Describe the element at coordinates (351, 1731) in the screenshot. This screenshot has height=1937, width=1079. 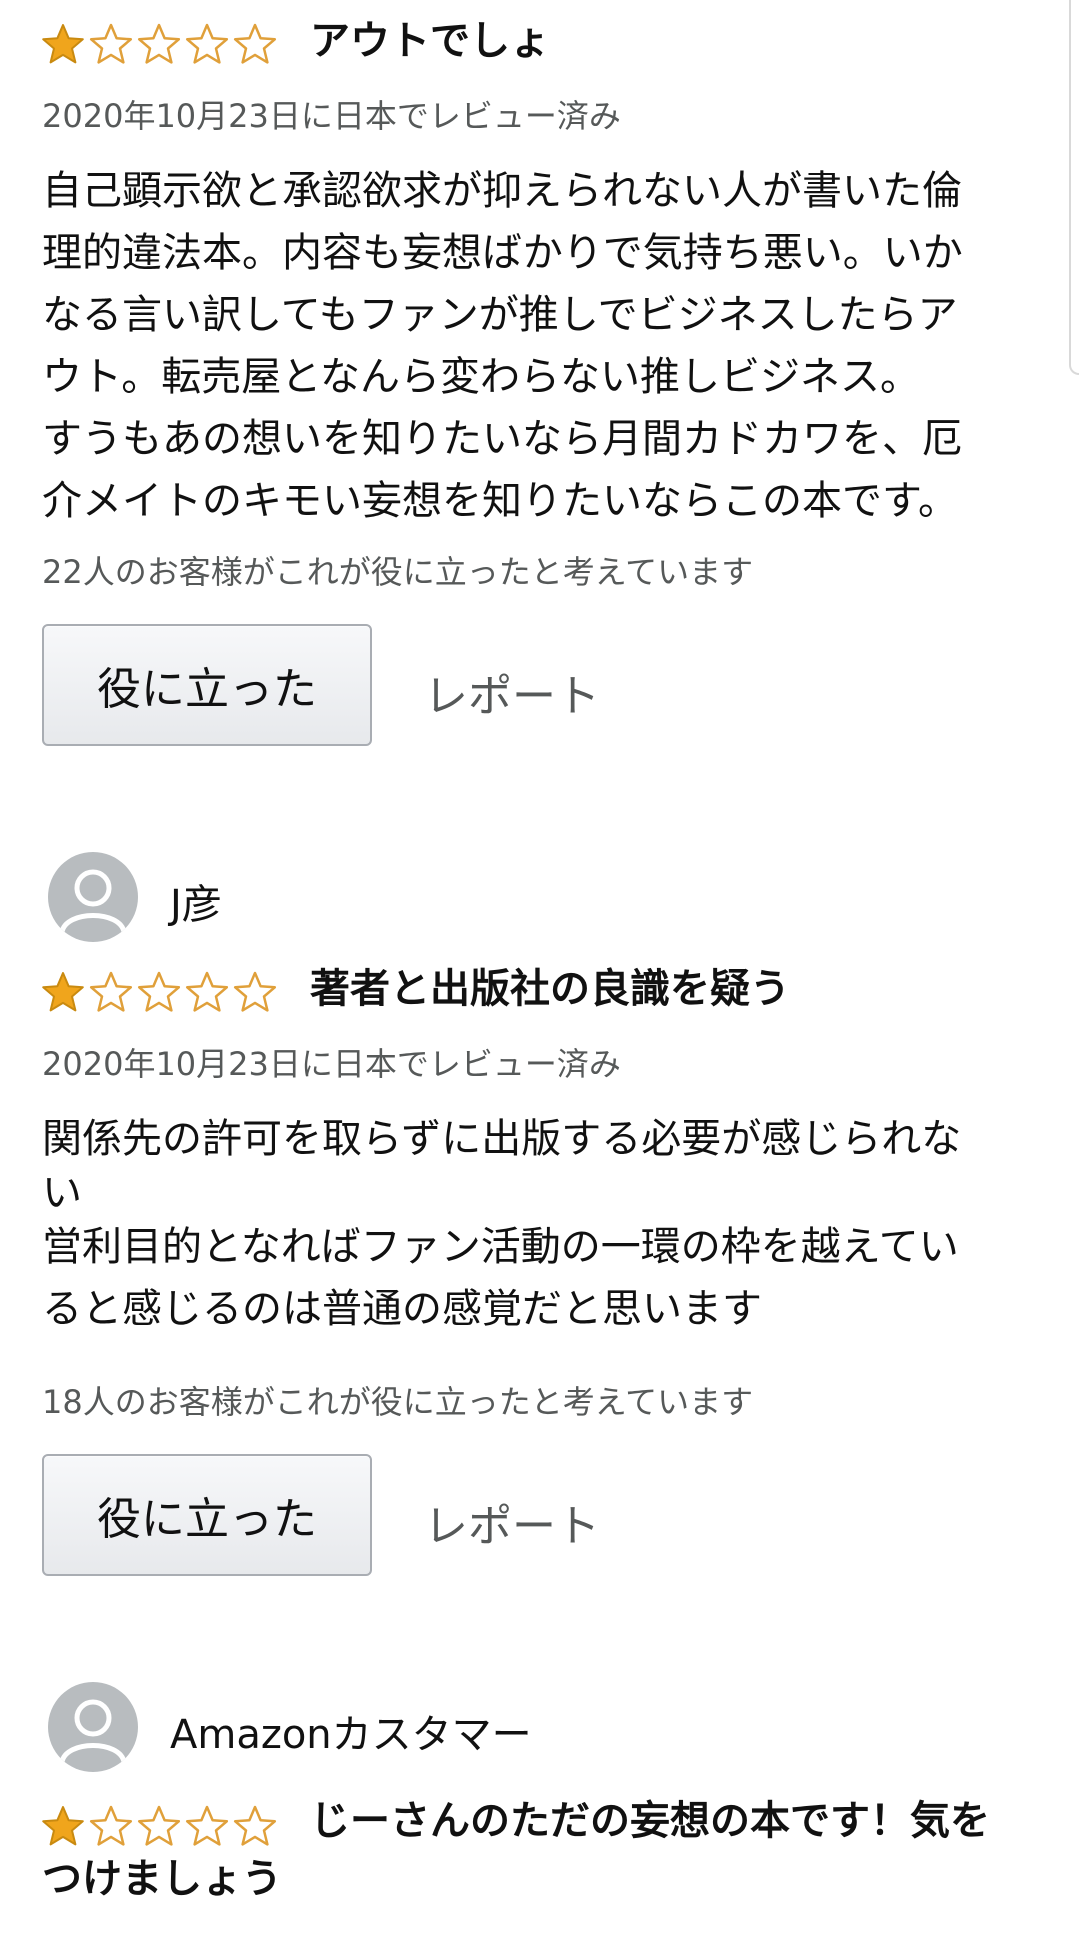
I see `reviewer-name: Amazonカスタマー` at that location.